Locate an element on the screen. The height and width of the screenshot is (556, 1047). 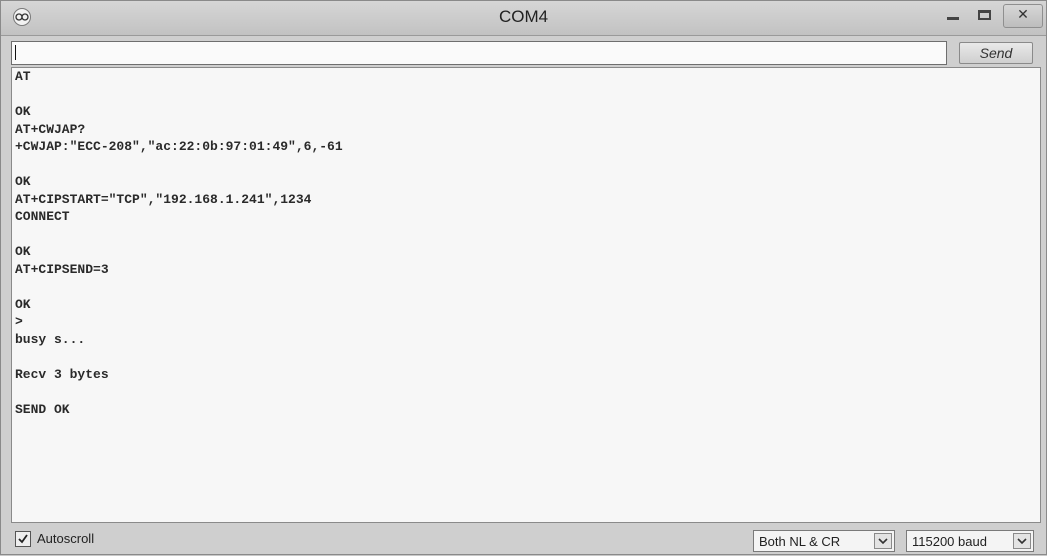
baud-rate-select: 115200 baud is located at coordinates (970, 541).